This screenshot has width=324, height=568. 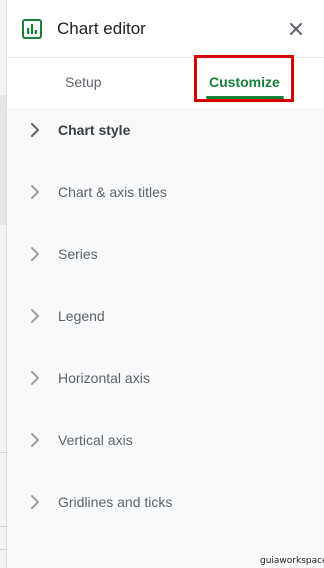 I want to click on sheet-scrollbar, so click(x=3, y=160).